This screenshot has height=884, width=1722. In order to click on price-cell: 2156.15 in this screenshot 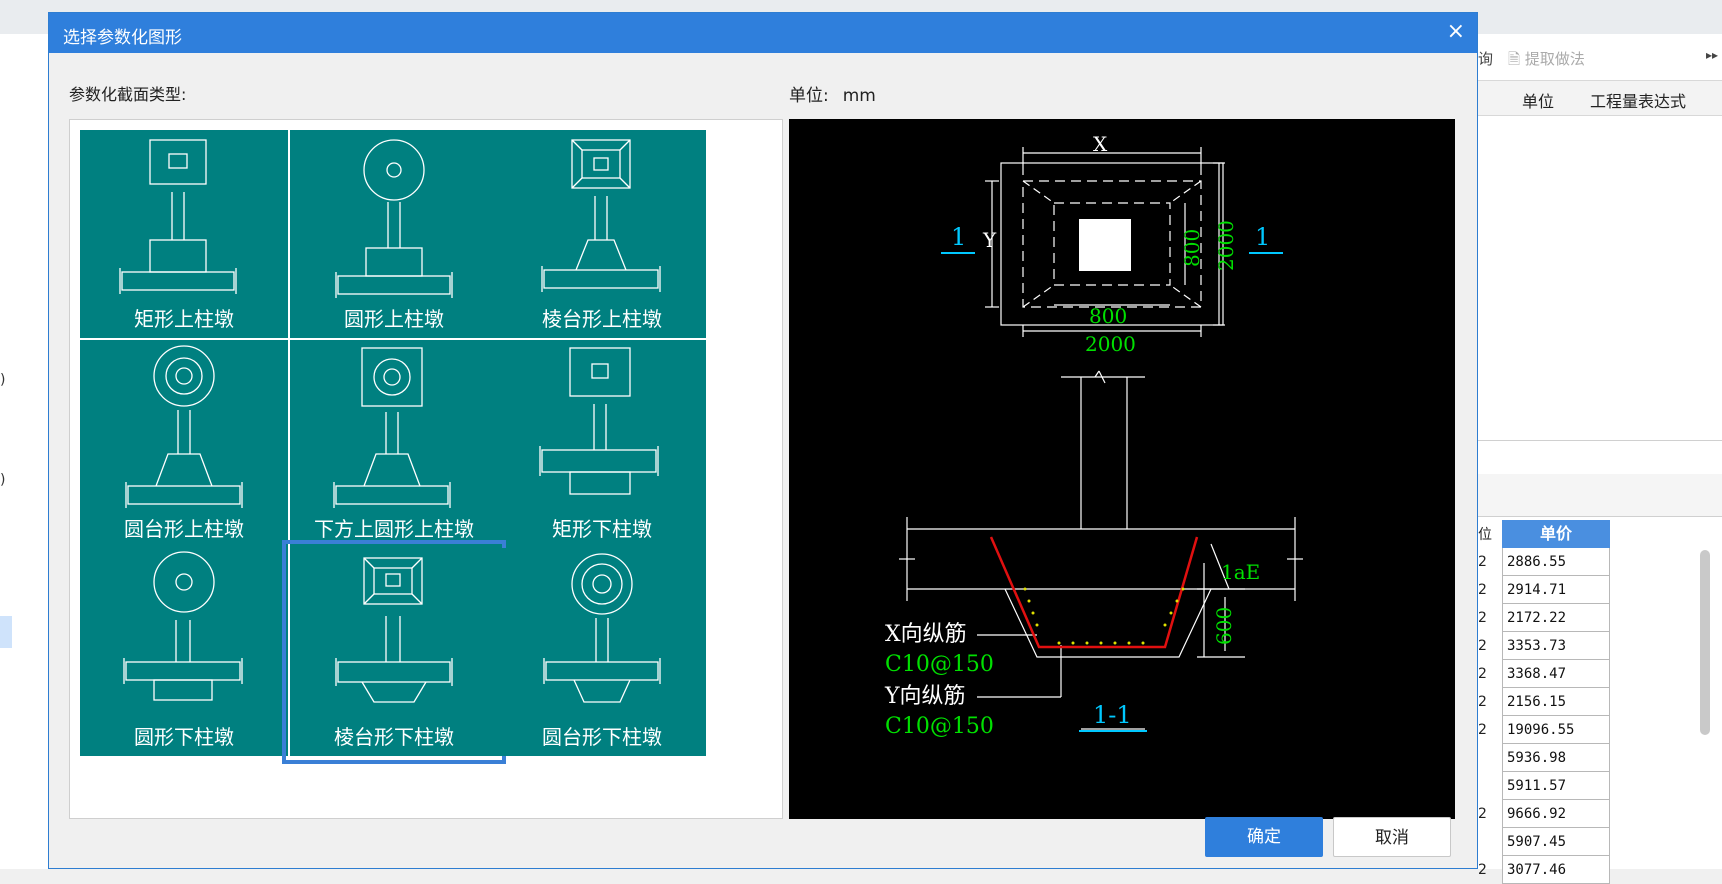, I will do `click(1556, 702)`.